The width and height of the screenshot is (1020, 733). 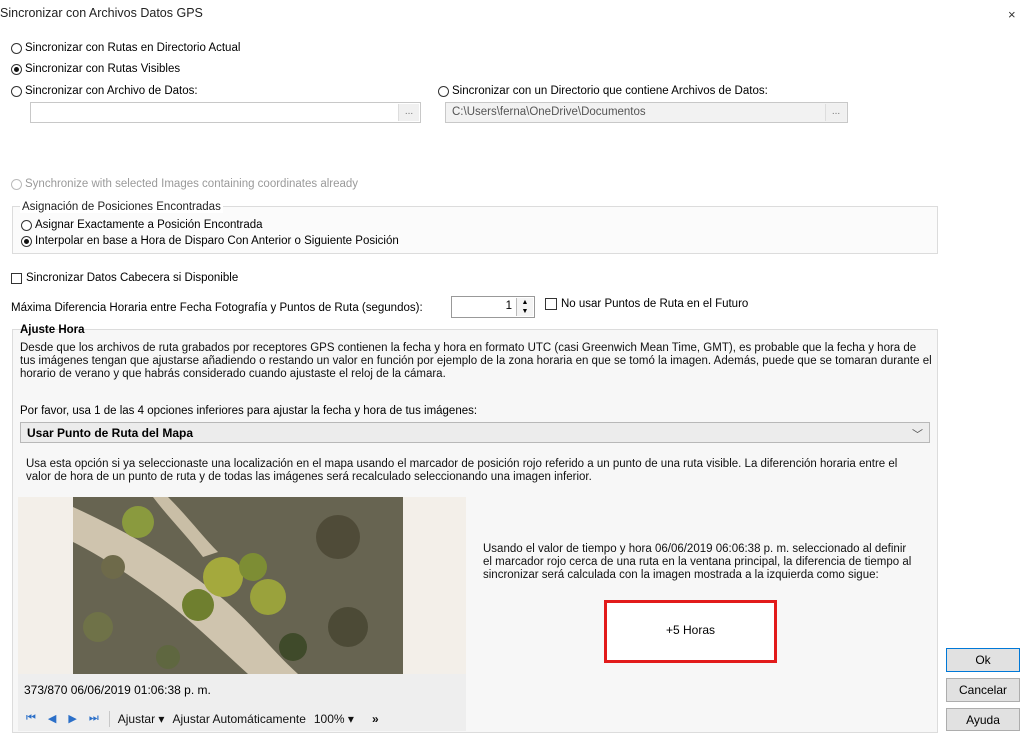 What do you see at coordinates (525, 302) in the screenshot?
I see `spin-up-icon: ▲` at bounding box center [525, 302].